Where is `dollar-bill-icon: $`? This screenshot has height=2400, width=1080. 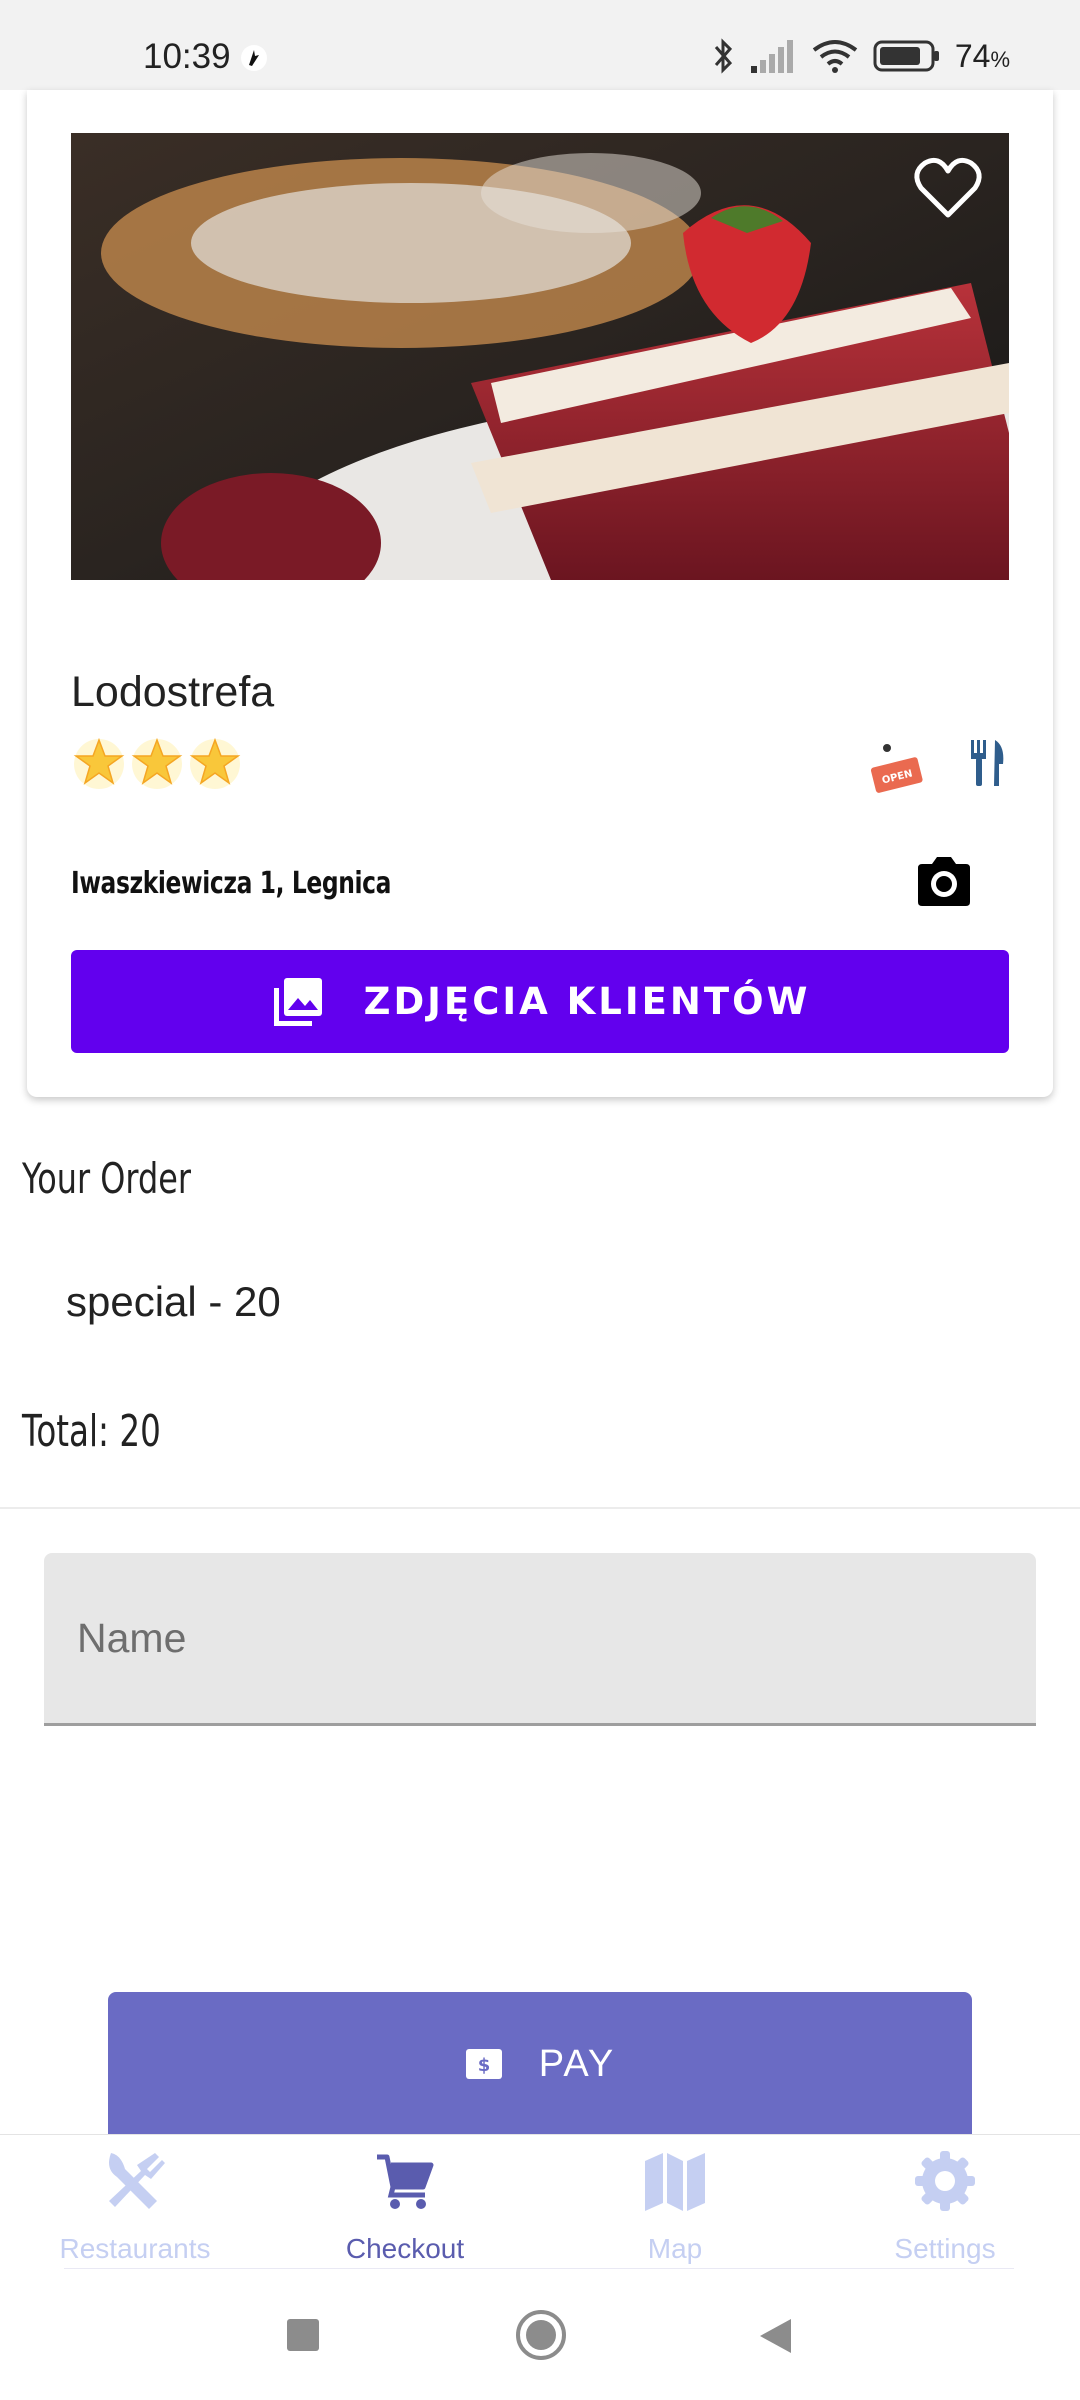
dollar-bill-icon: $ is located at coordinates (483, 2064).